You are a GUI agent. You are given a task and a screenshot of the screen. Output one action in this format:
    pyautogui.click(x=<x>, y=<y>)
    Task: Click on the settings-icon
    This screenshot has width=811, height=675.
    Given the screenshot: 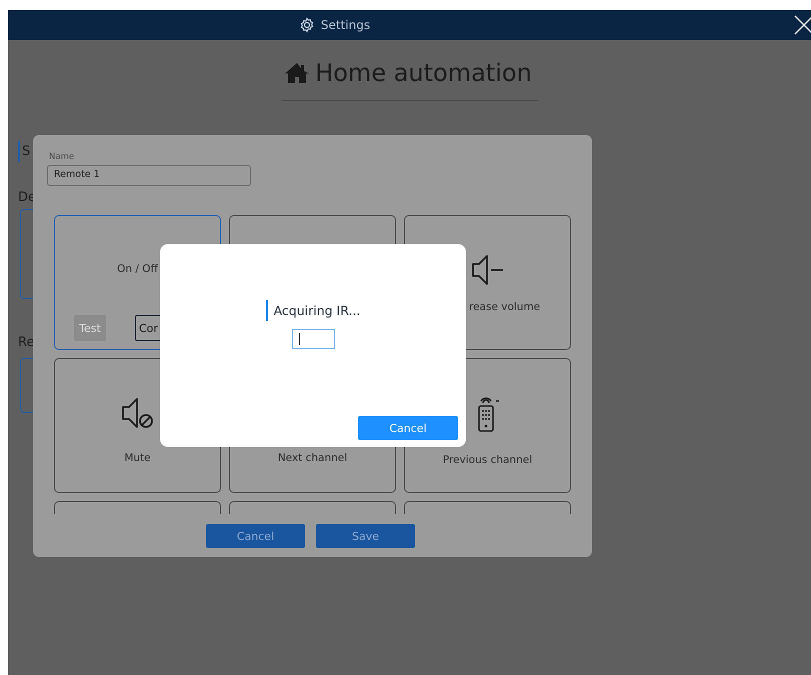 What is the action you would take?
    pyautogui.click(x=306, y=25)
    